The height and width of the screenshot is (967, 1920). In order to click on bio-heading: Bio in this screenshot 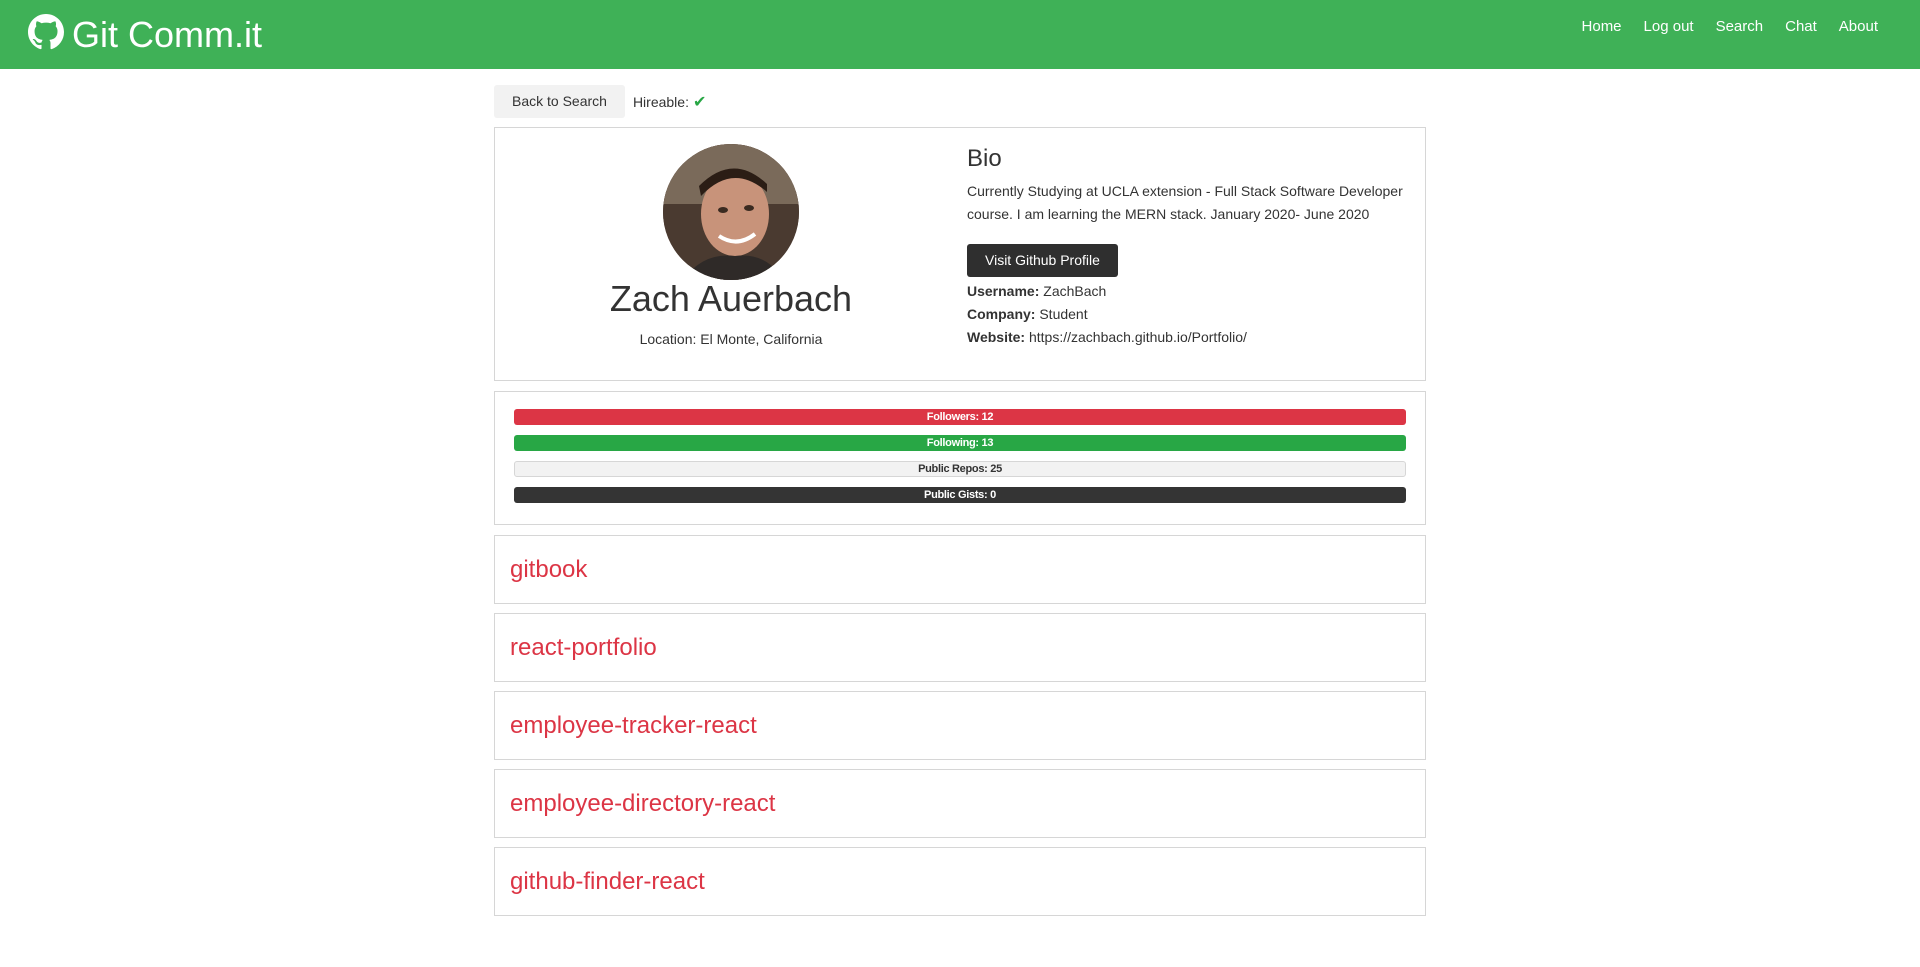, I will do `click(984, 158)`.